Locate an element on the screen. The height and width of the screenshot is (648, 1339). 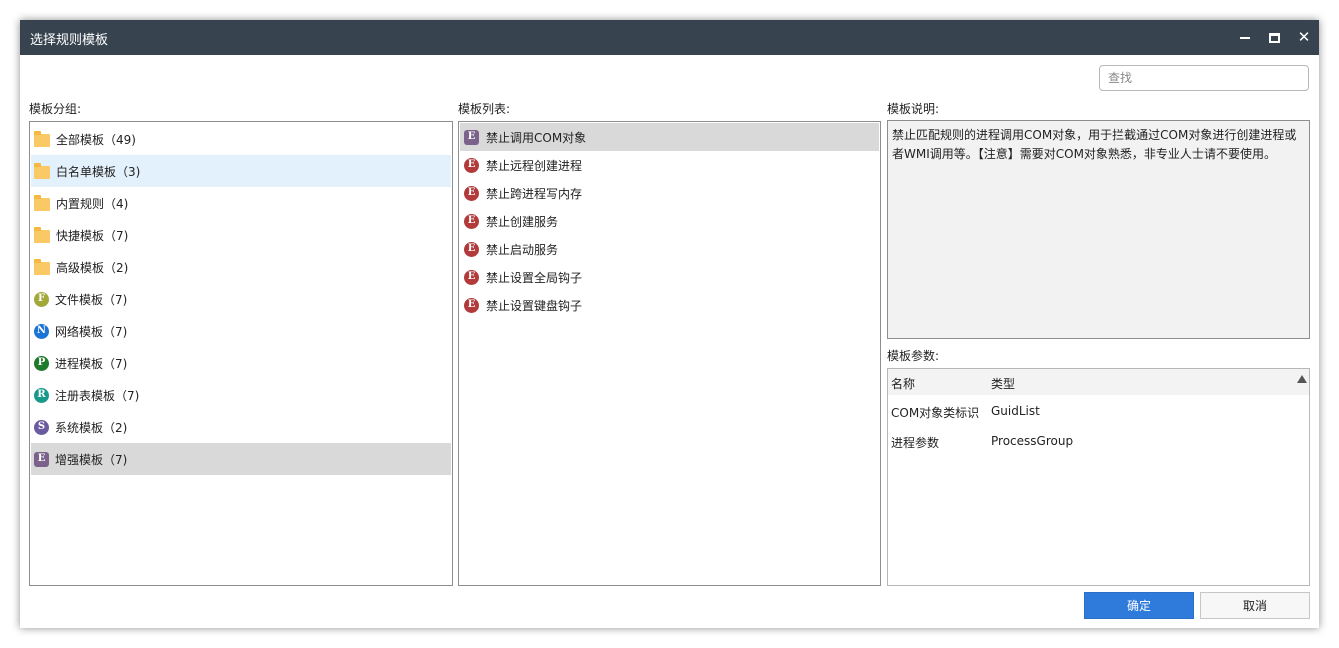
close-button: ✕ is located at coordinates (1304, 37).